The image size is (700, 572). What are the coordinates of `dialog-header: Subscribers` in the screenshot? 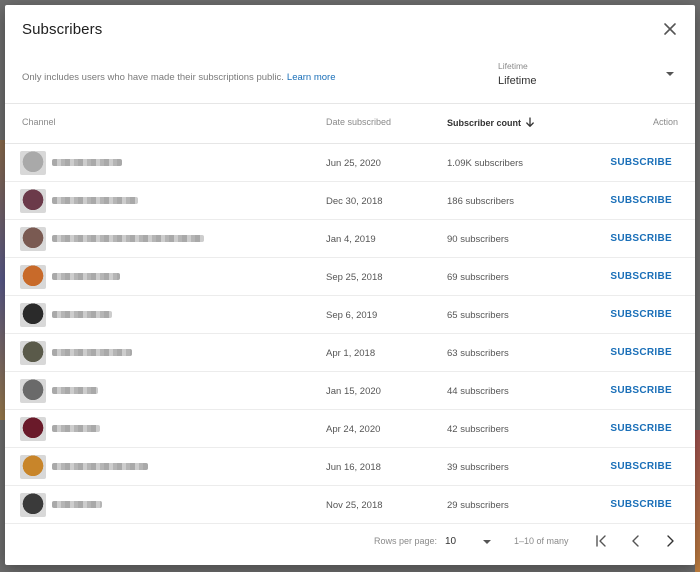 It's located at (350, 29).